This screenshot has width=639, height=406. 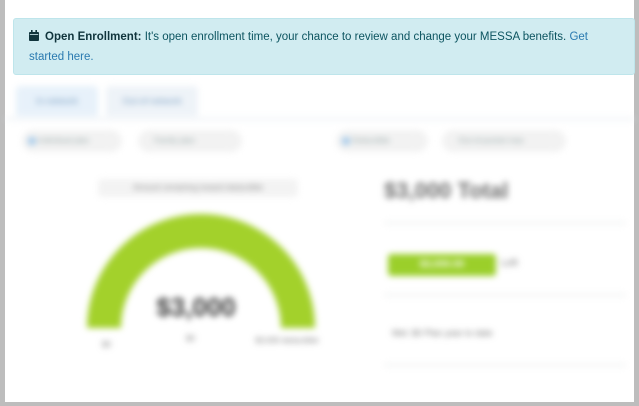 I want to click on toggle-individual: Individual plan, so click(x=72, y=141).